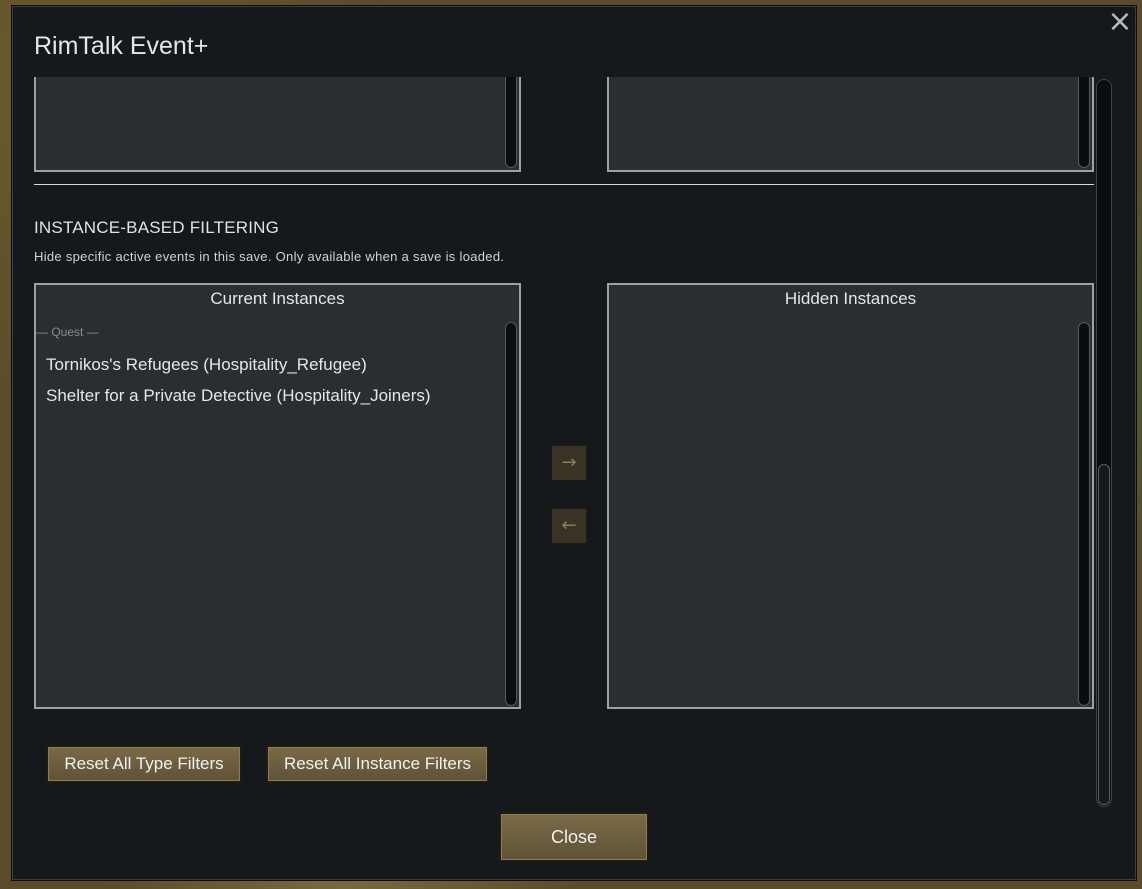 The height and width of the screenshot is (889, 1142). What do you see at coordinates (121, 46) in the screenshot?
I see `dialog-title: RimTalk Event+` at bounding box center [121, 46].